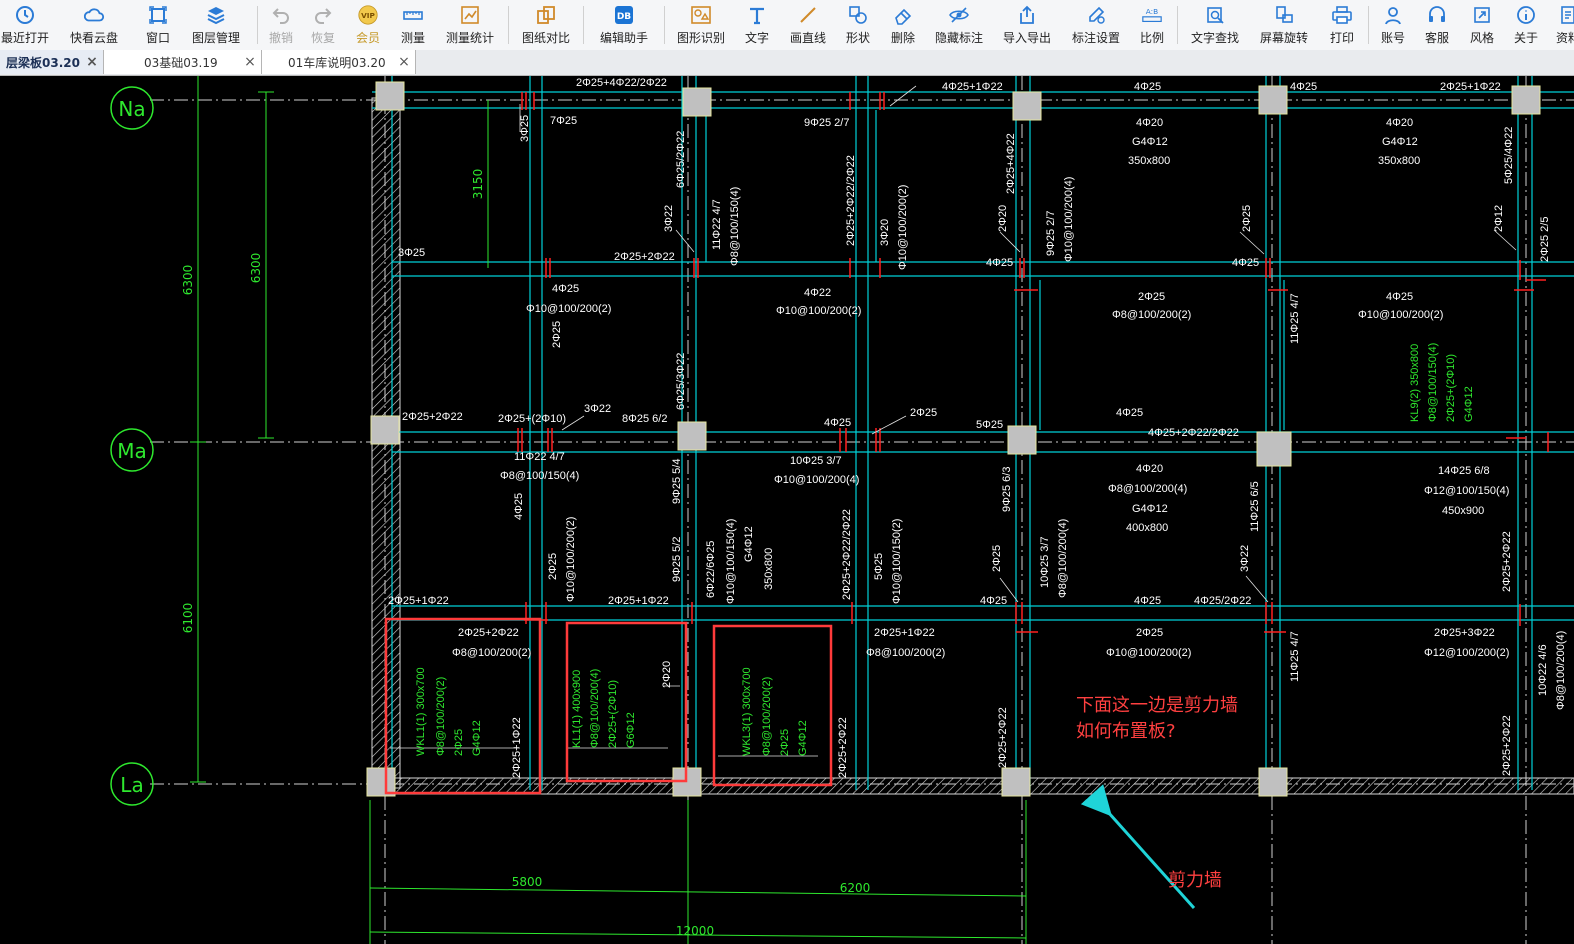  I want to click on hide-annotation-button: 隐藏标注, so click(959, 25).